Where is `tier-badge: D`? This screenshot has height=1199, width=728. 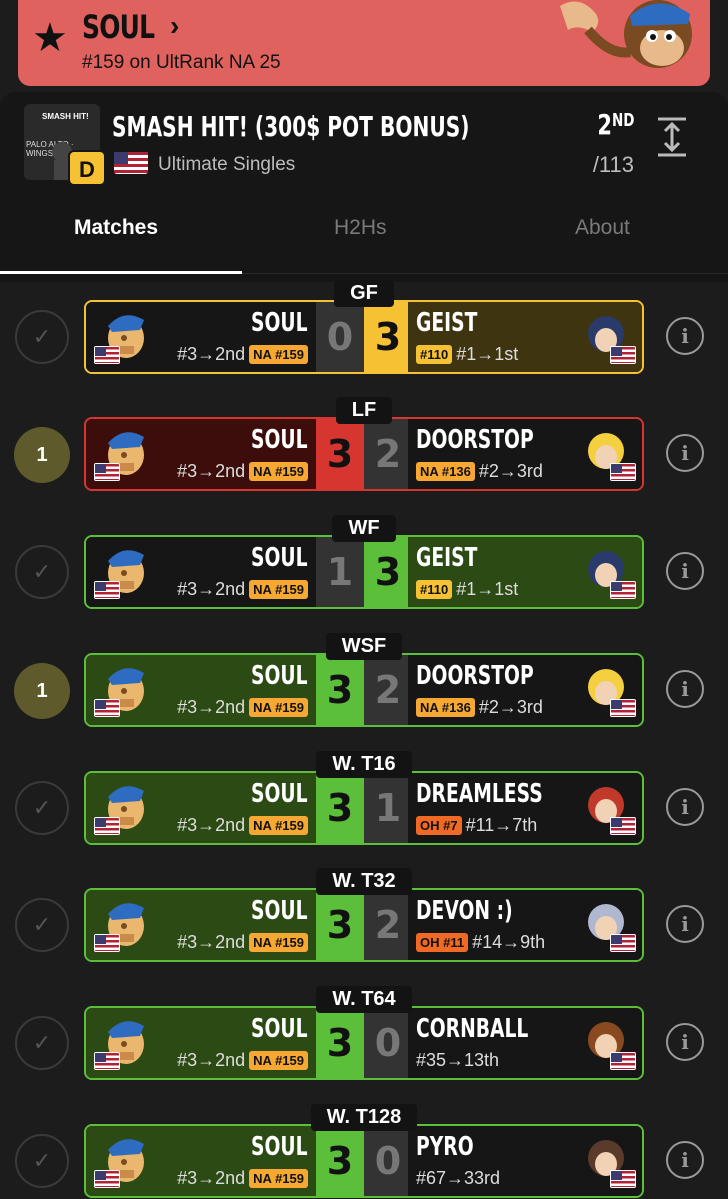
tier-badge: D is located at coordinates (87, 168).